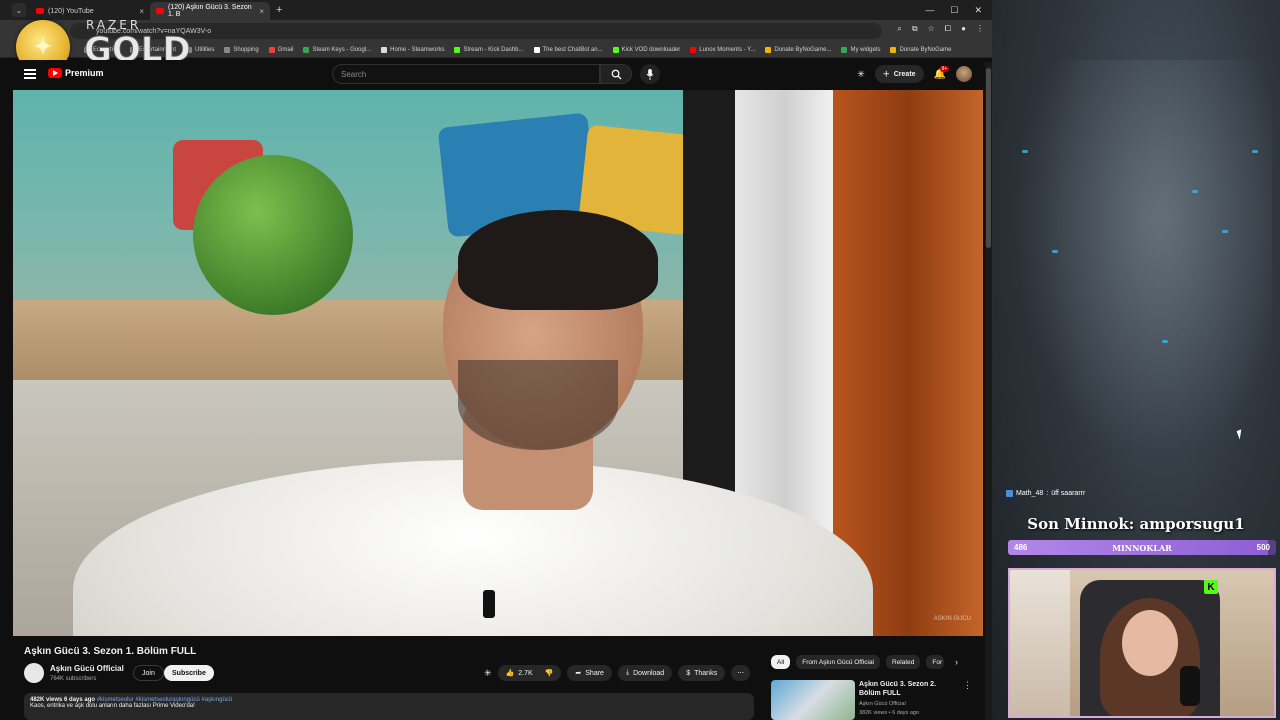  Describe the element at coordinates (931, 29) in the screenshot. I see `bookmark-star-icon: ☆` at that location.